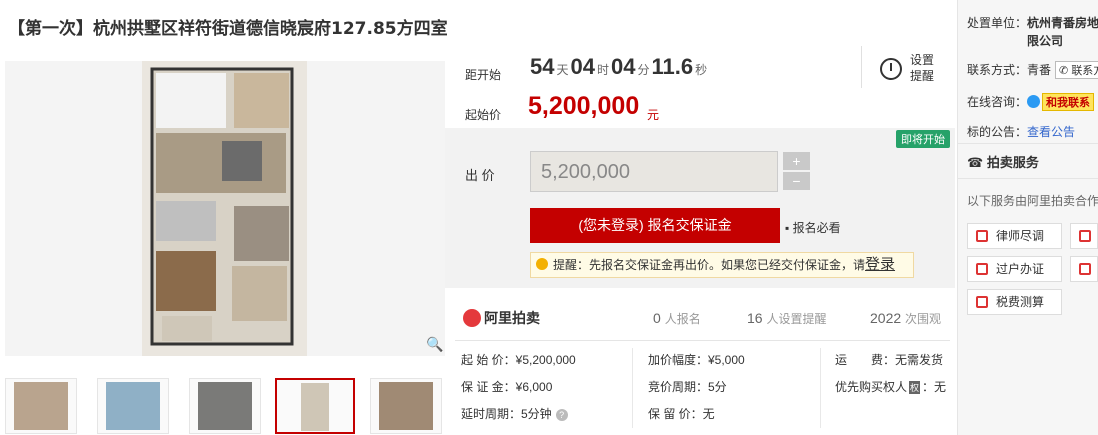 The image size is (1098, 435). Describe the element at coordinates (1034, 101) in the screenshot. I see `chat-icon` at that location.